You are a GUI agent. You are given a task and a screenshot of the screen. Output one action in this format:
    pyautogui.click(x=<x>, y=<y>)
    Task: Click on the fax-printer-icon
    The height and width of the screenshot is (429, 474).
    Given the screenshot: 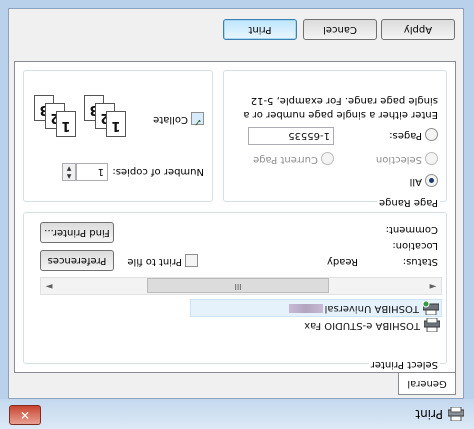 What is the action you would take?
    pyautogui.click(x=432, y=325)
    